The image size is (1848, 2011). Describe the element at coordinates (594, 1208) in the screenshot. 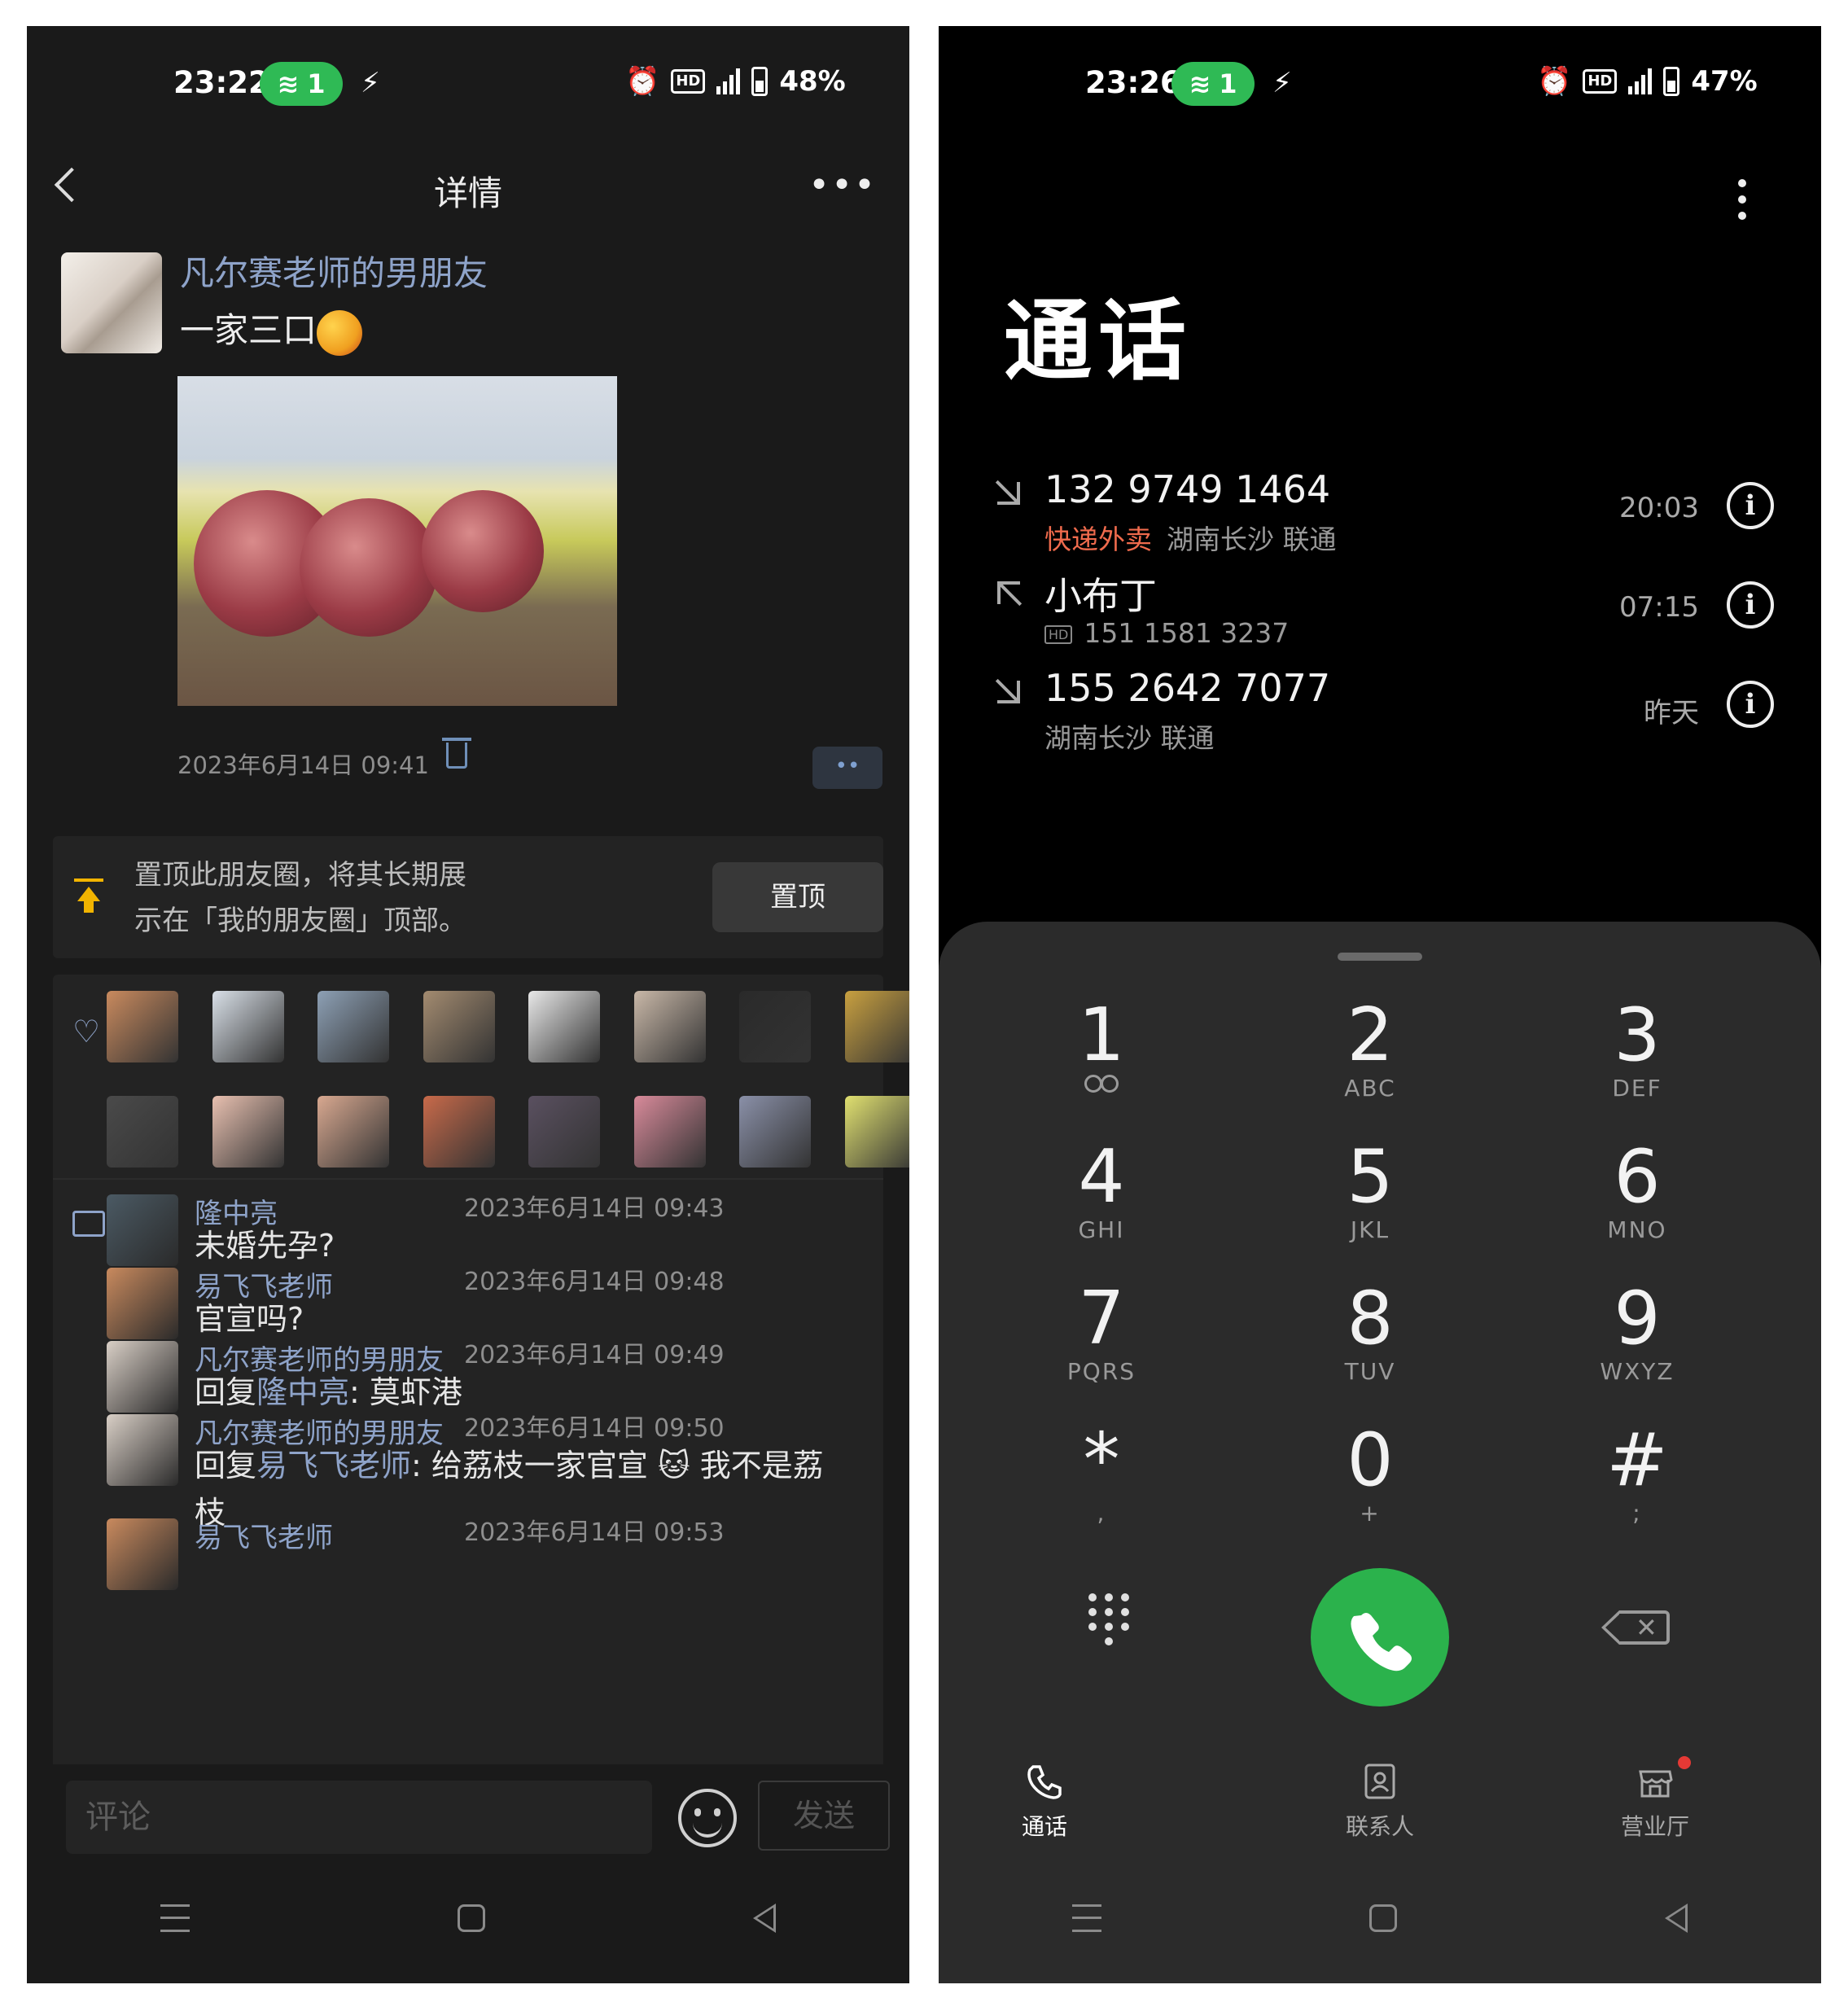

I see `comment-time: 2023年6月14日 09:43` at that location.